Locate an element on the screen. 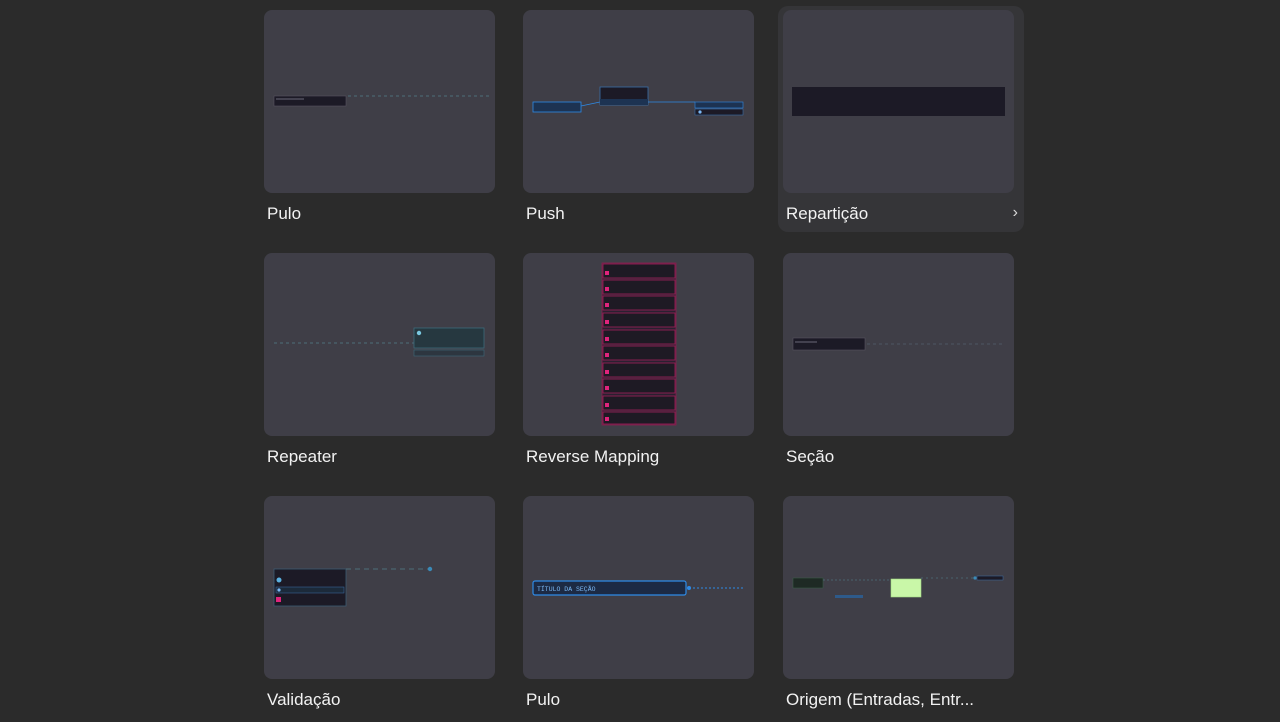 The height and width of the screenshot is (722, 1280). chevron-right-icon: › is located at coordinates (1015, 212).